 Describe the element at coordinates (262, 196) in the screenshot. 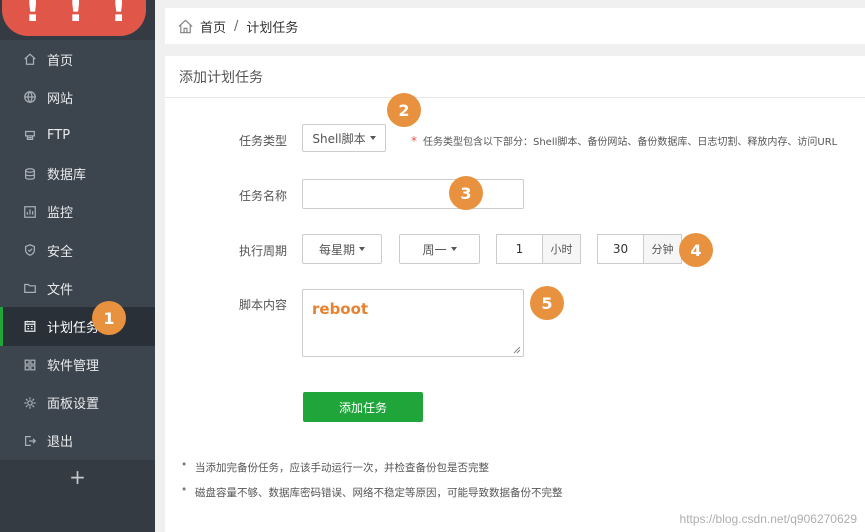

I see `task-name-label: 任务名称` at that location.